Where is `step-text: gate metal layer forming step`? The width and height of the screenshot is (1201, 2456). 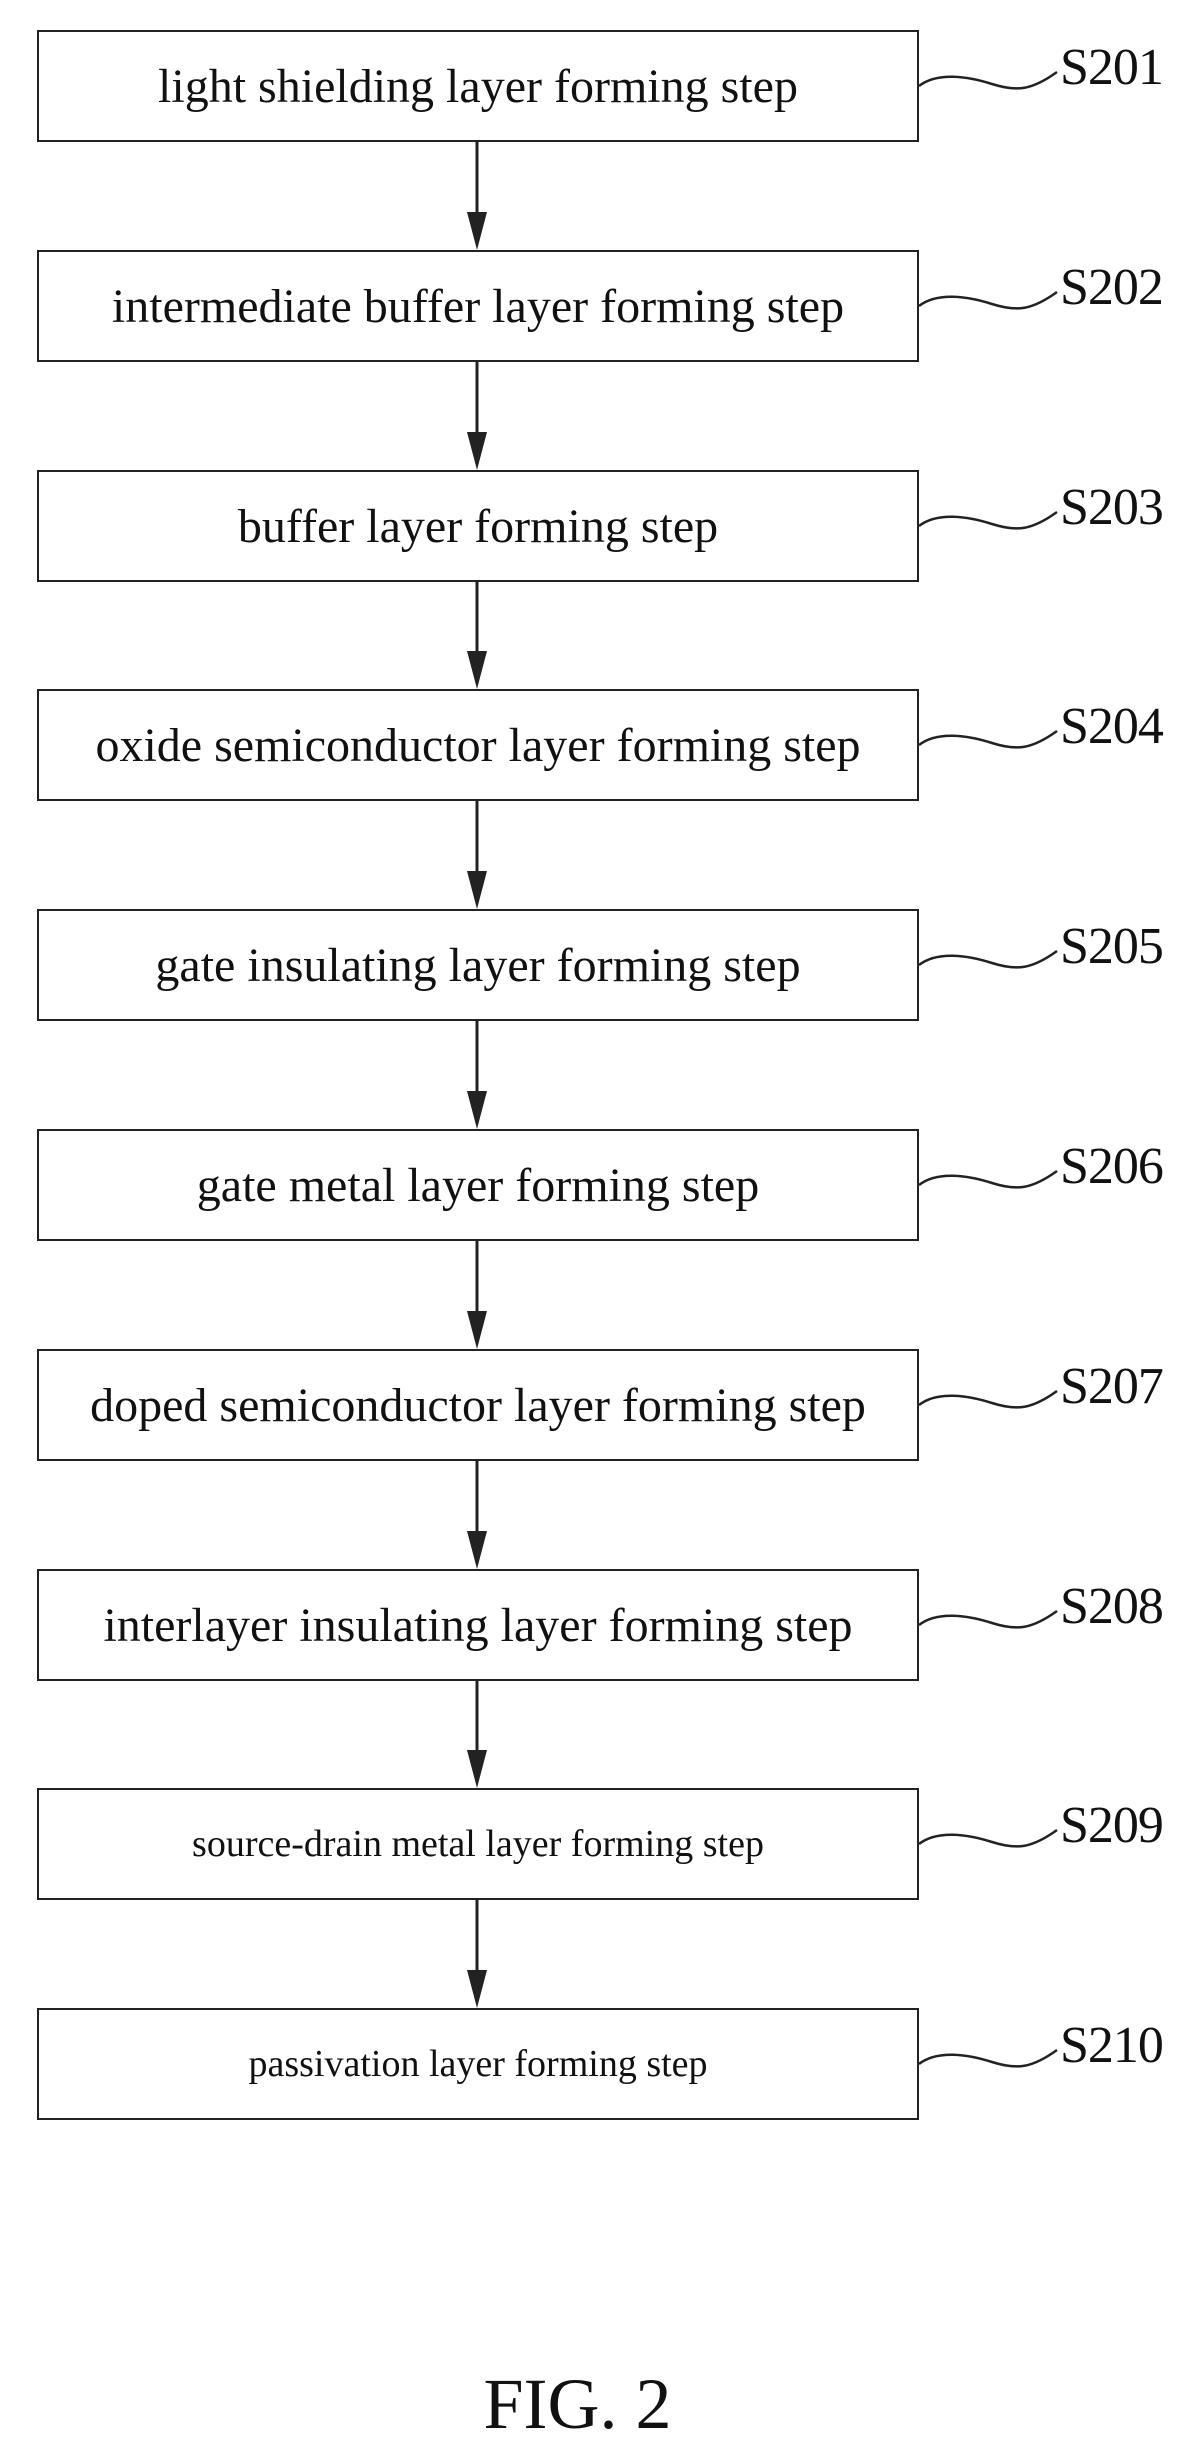
step-text: gate metal layer forming step is located at coordinates (478, 1185).